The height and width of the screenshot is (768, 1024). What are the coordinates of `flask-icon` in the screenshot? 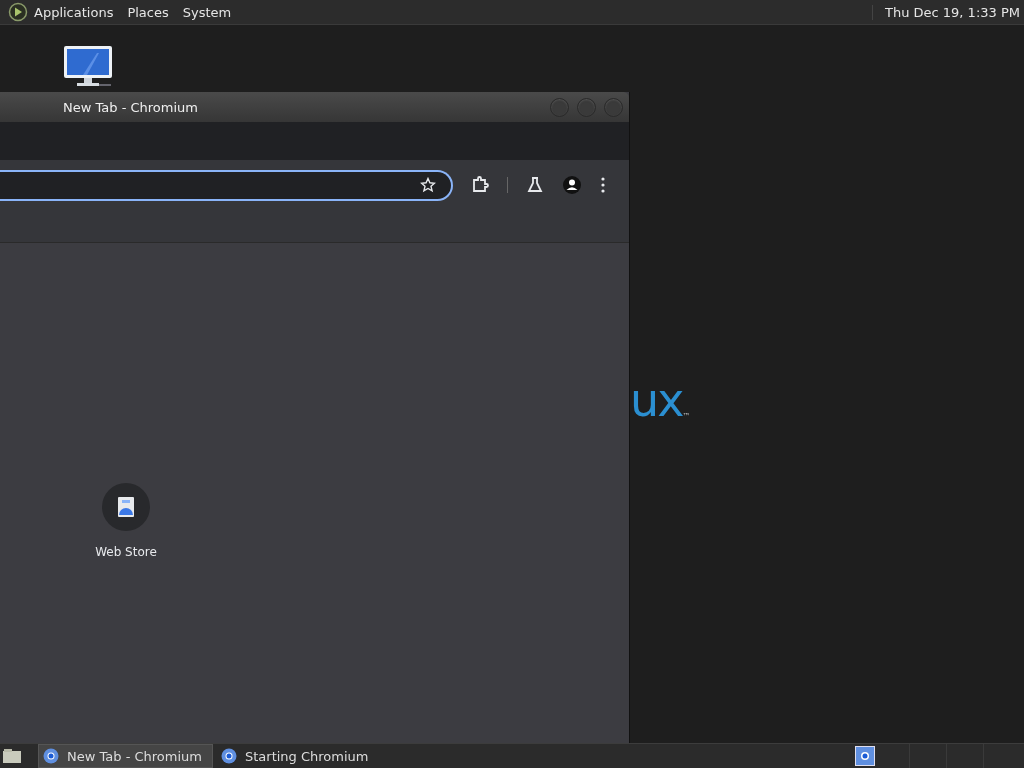 It's located at (535, 185).